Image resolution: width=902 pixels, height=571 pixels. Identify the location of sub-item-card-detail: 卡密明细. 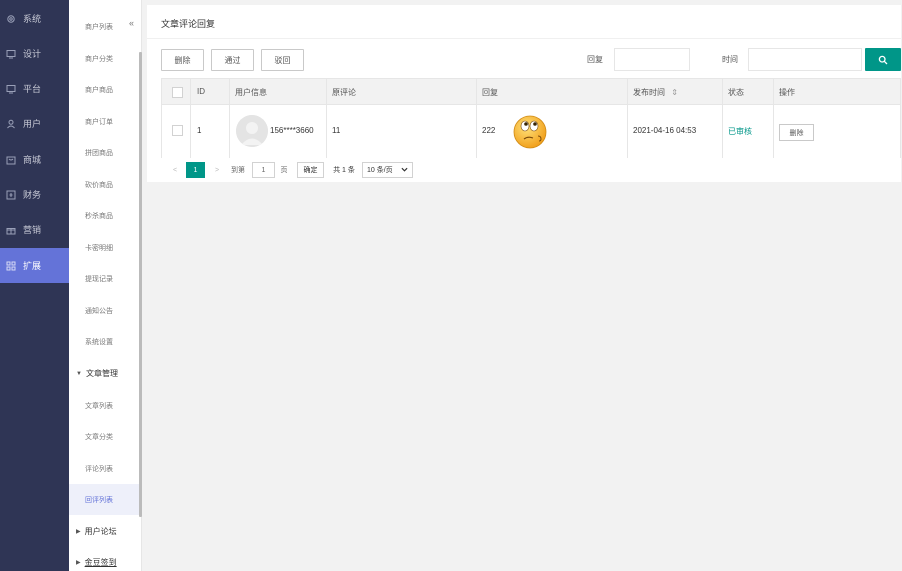
(104, 247).